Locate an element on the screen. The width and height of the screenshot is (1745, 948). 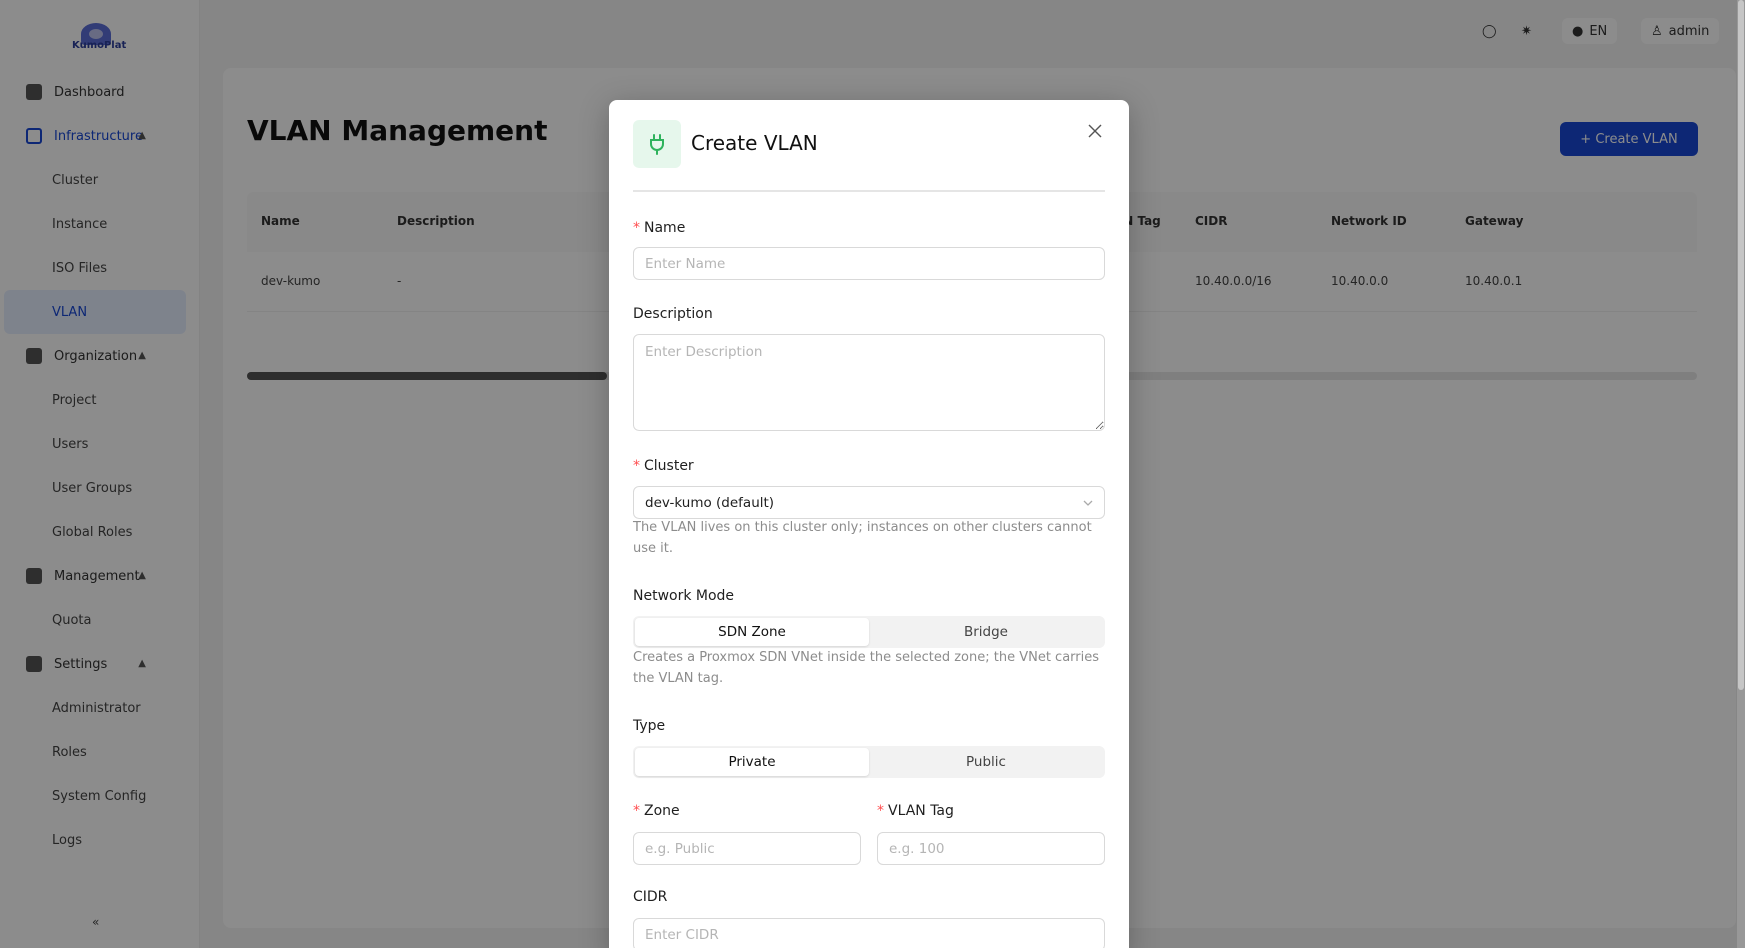
type-option-public: Public is located at coordinates (986, 762).